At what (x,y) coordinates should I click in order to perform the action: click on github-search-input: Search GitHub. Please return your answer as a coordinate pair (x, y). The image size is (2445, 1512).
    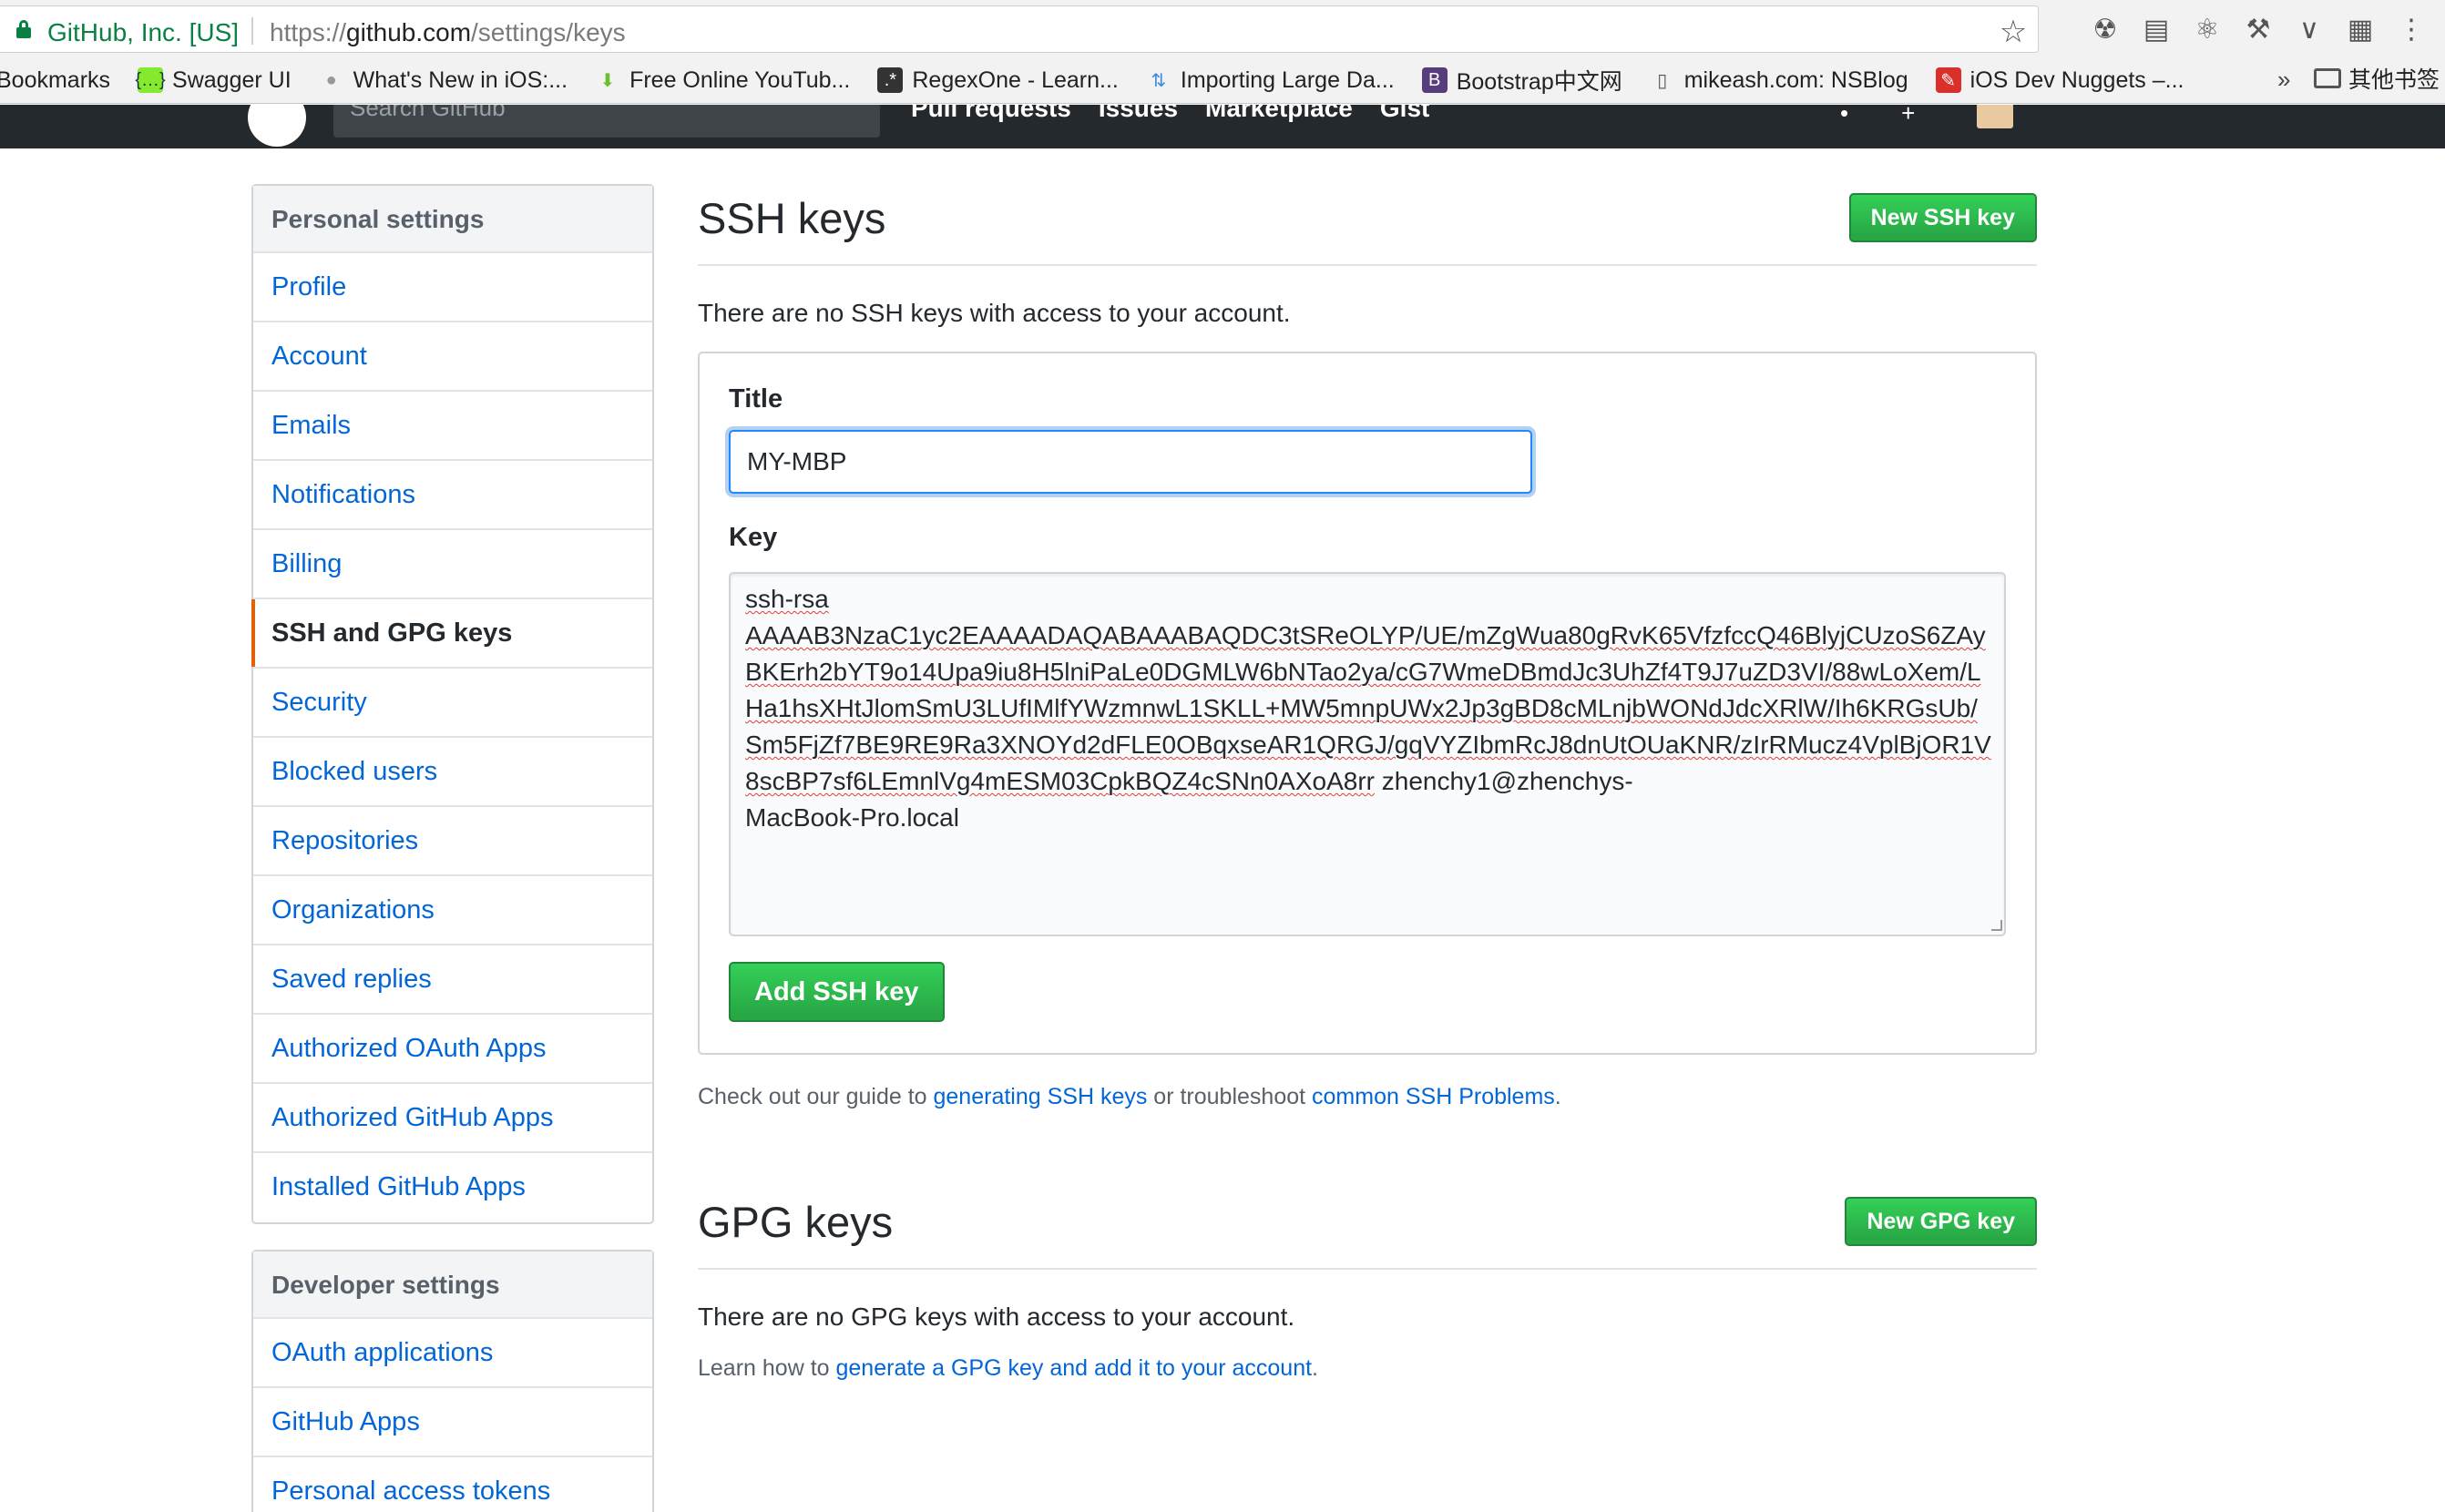
    Looking at the image, I should click on (606, 121).